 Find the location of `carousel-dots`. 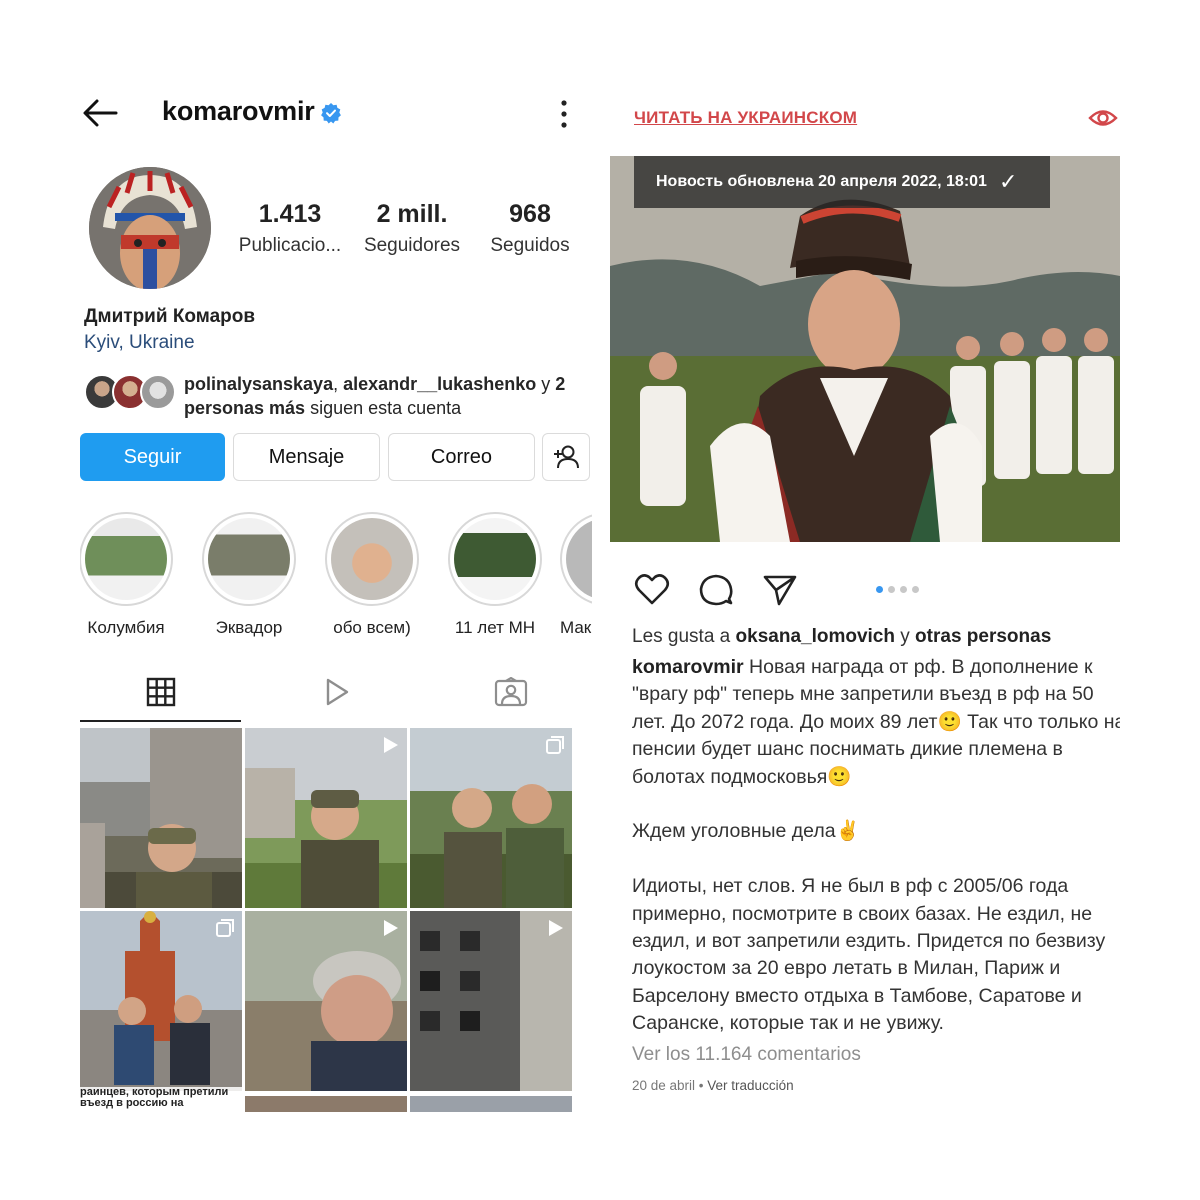

carousel-dots is located at coordinates (906, 591).